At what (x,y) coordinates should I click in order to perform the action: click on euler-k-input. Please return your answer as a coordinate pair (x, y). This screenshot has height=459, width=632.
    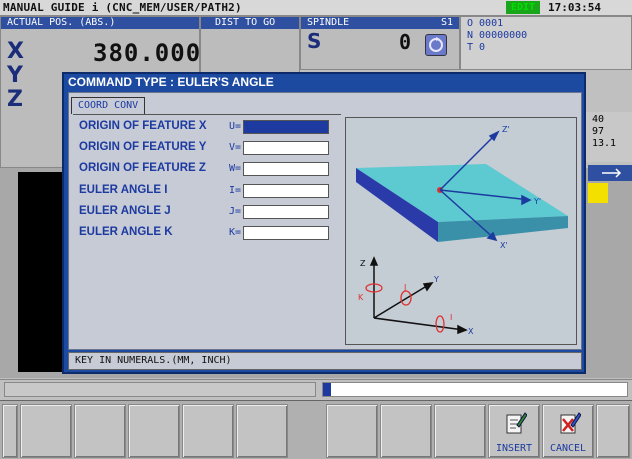
    Looking at the image, I should click on (286, 233).